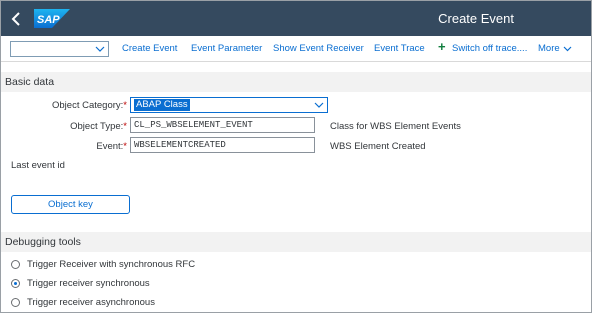  I want to click on event-label-text: Event:, so click(110, 146).